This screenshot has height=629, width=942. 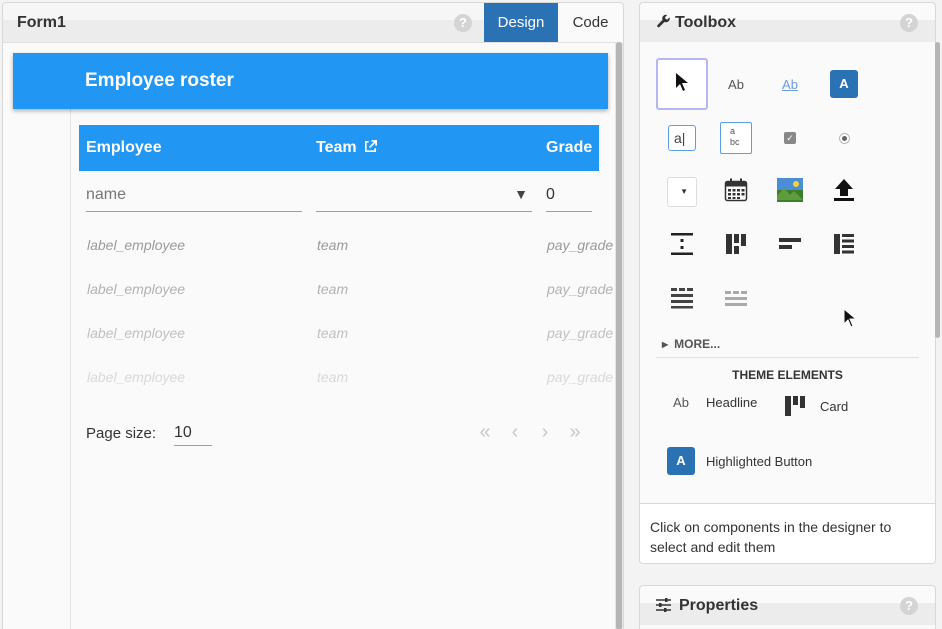 I want to click on textarea-tool: a bc, so click(x=736, y=138).